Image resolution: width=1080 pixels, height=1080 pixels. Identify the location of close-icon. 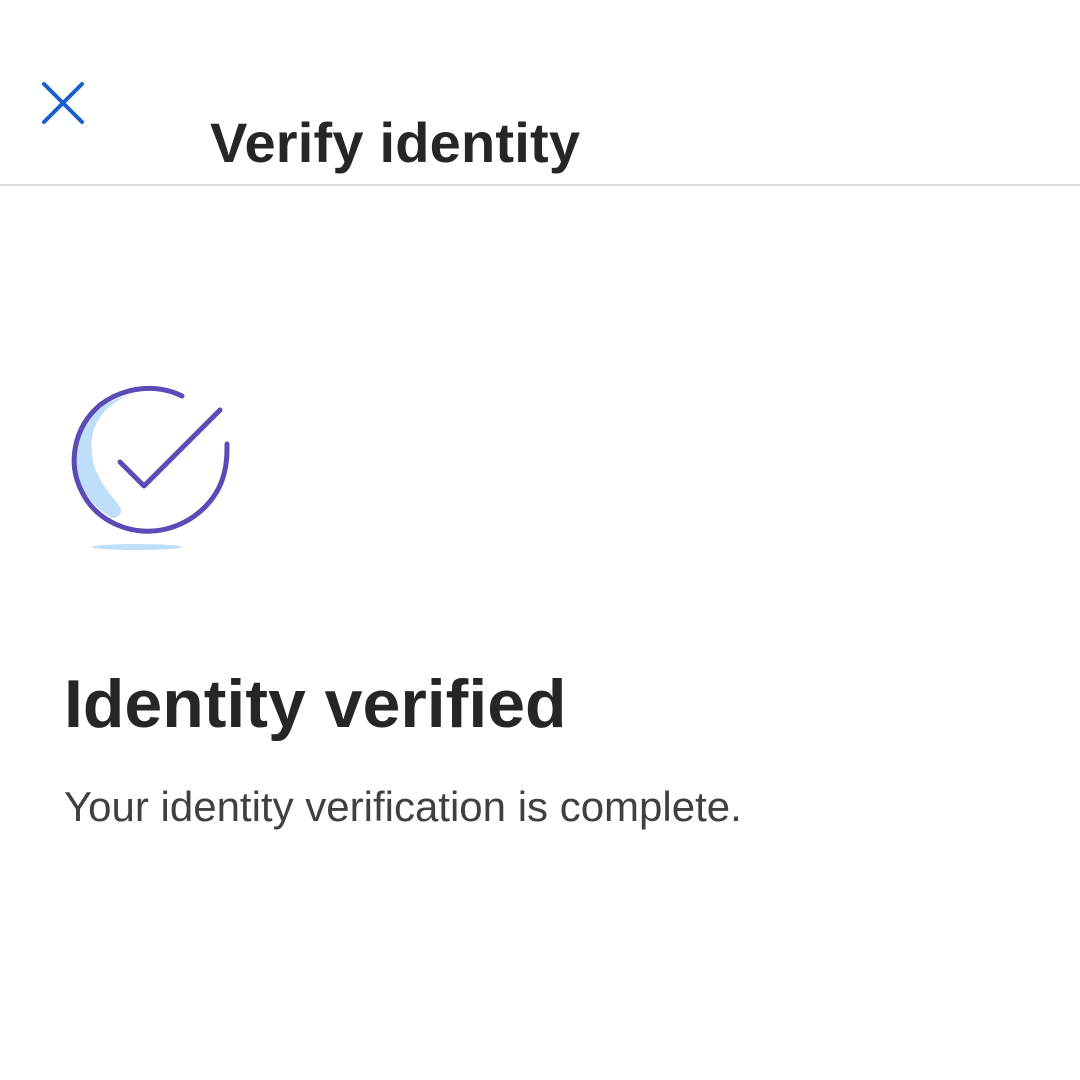
(63, 103).